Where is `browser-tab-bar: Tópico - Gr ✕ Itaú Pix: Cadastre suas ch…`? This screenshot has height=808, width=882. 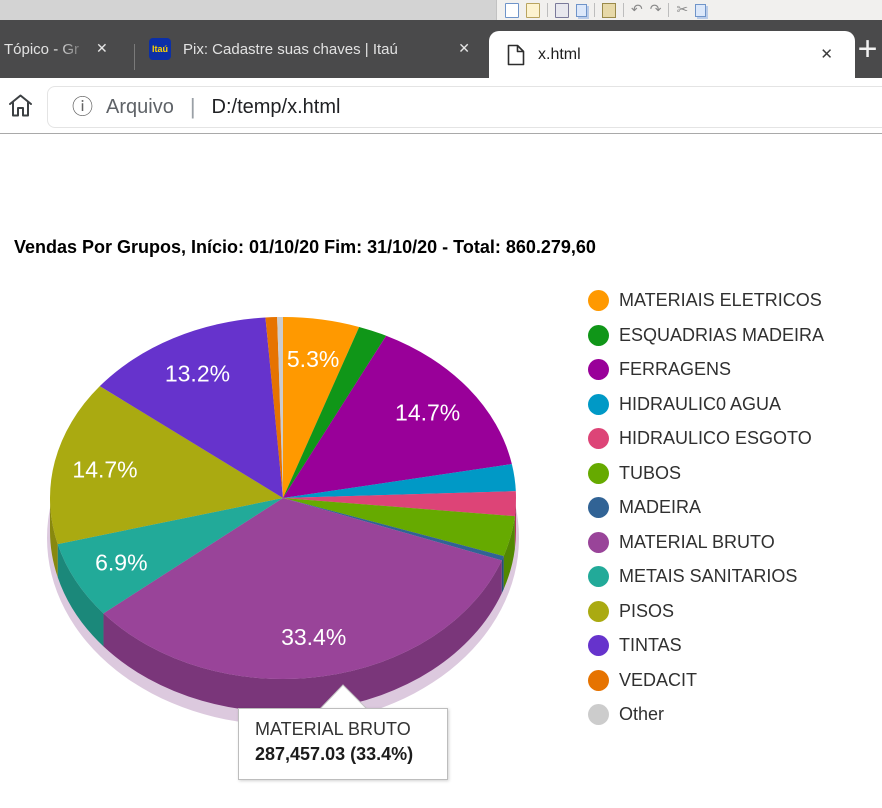
browser-tab-bar: Tópico - Gr ✕ Itaú Pix: Cadastre suas ch… is located at coordinates (441, 49).